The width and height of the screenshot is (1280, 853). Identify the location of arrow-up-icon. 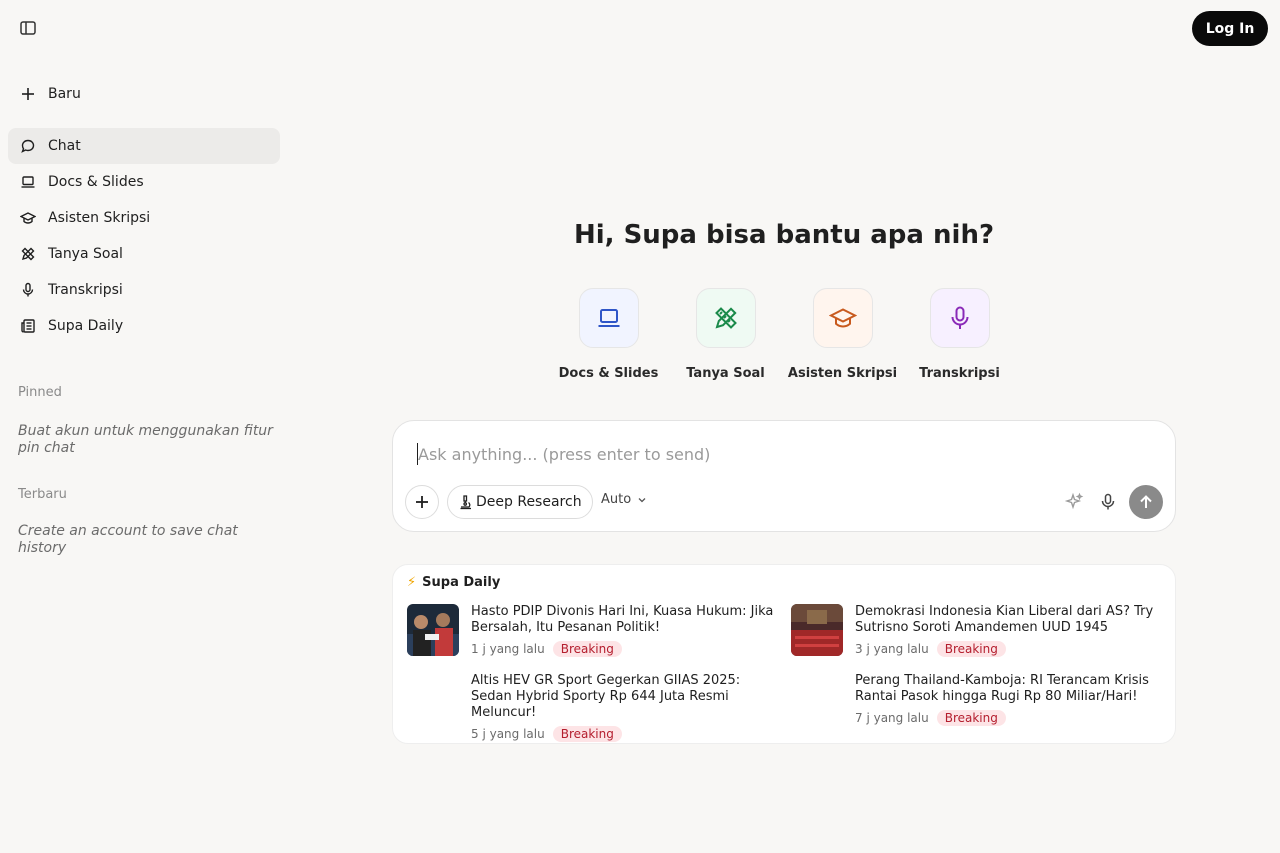
(1146, 501).